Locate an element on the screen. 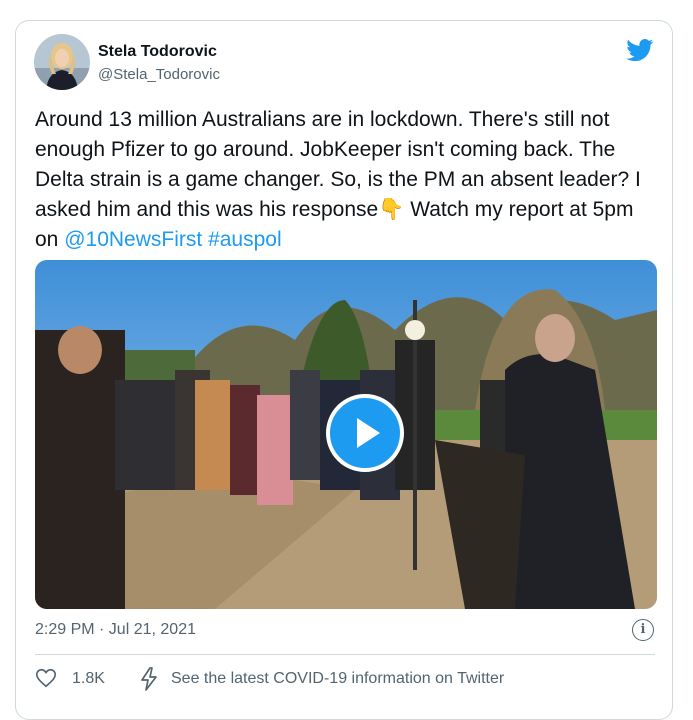  mention-link: @10NewsFirst is located at coordinates (133, 239).